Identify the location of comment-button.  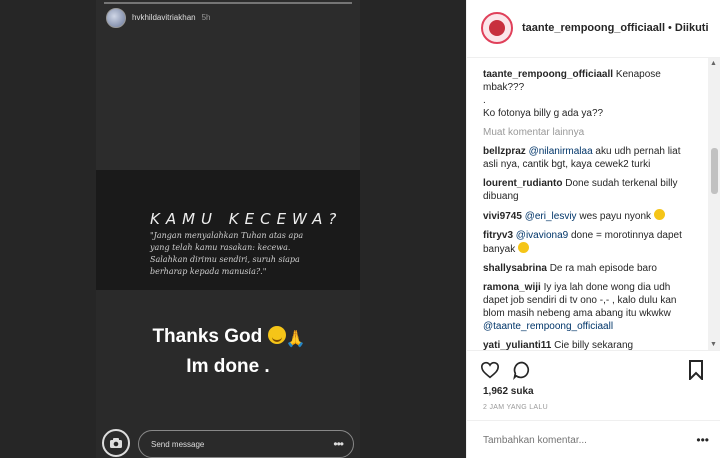
(522, 370).